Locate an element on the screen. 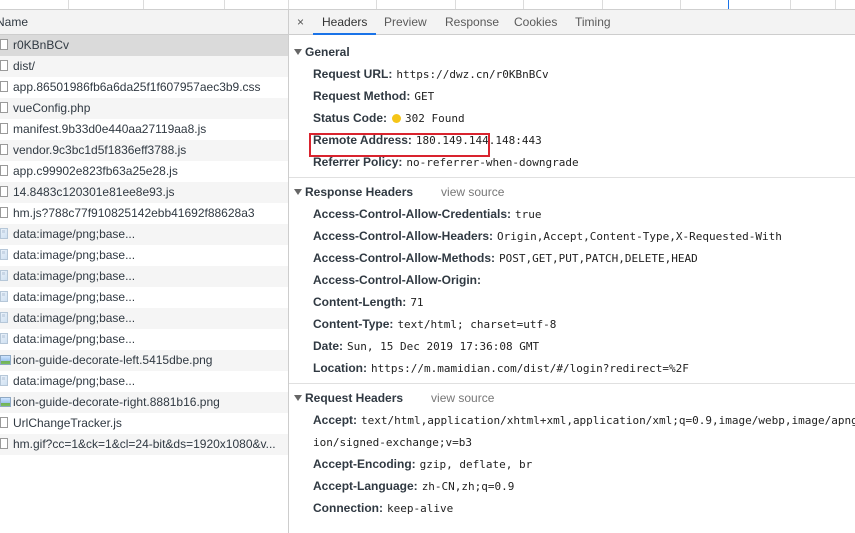 The width and height of the screenshot is (855, 533). request-row: vueConfig.php is located at coordinates (144, 108).